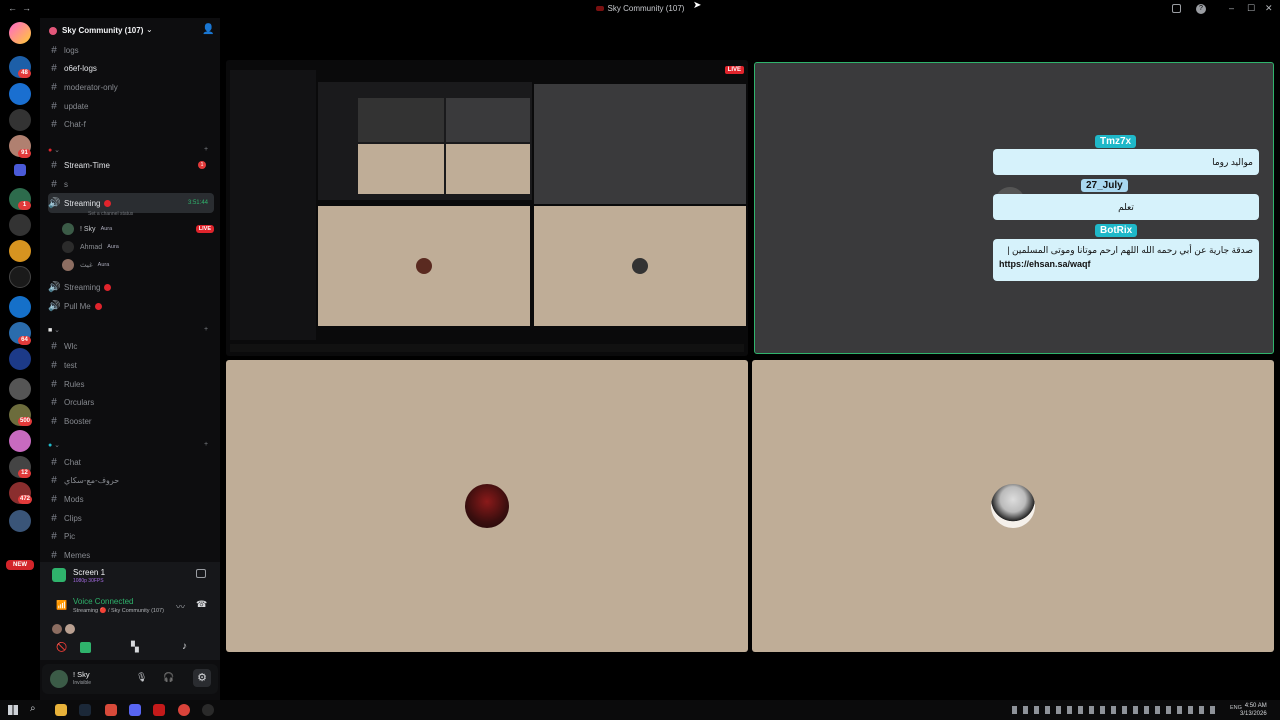 The width and height of the screenshot is (1280, 720). What do you see at coordinates (85, 647) in the screenshot?
I see `screen-share-active-icon` at bounding box center [85, 647].